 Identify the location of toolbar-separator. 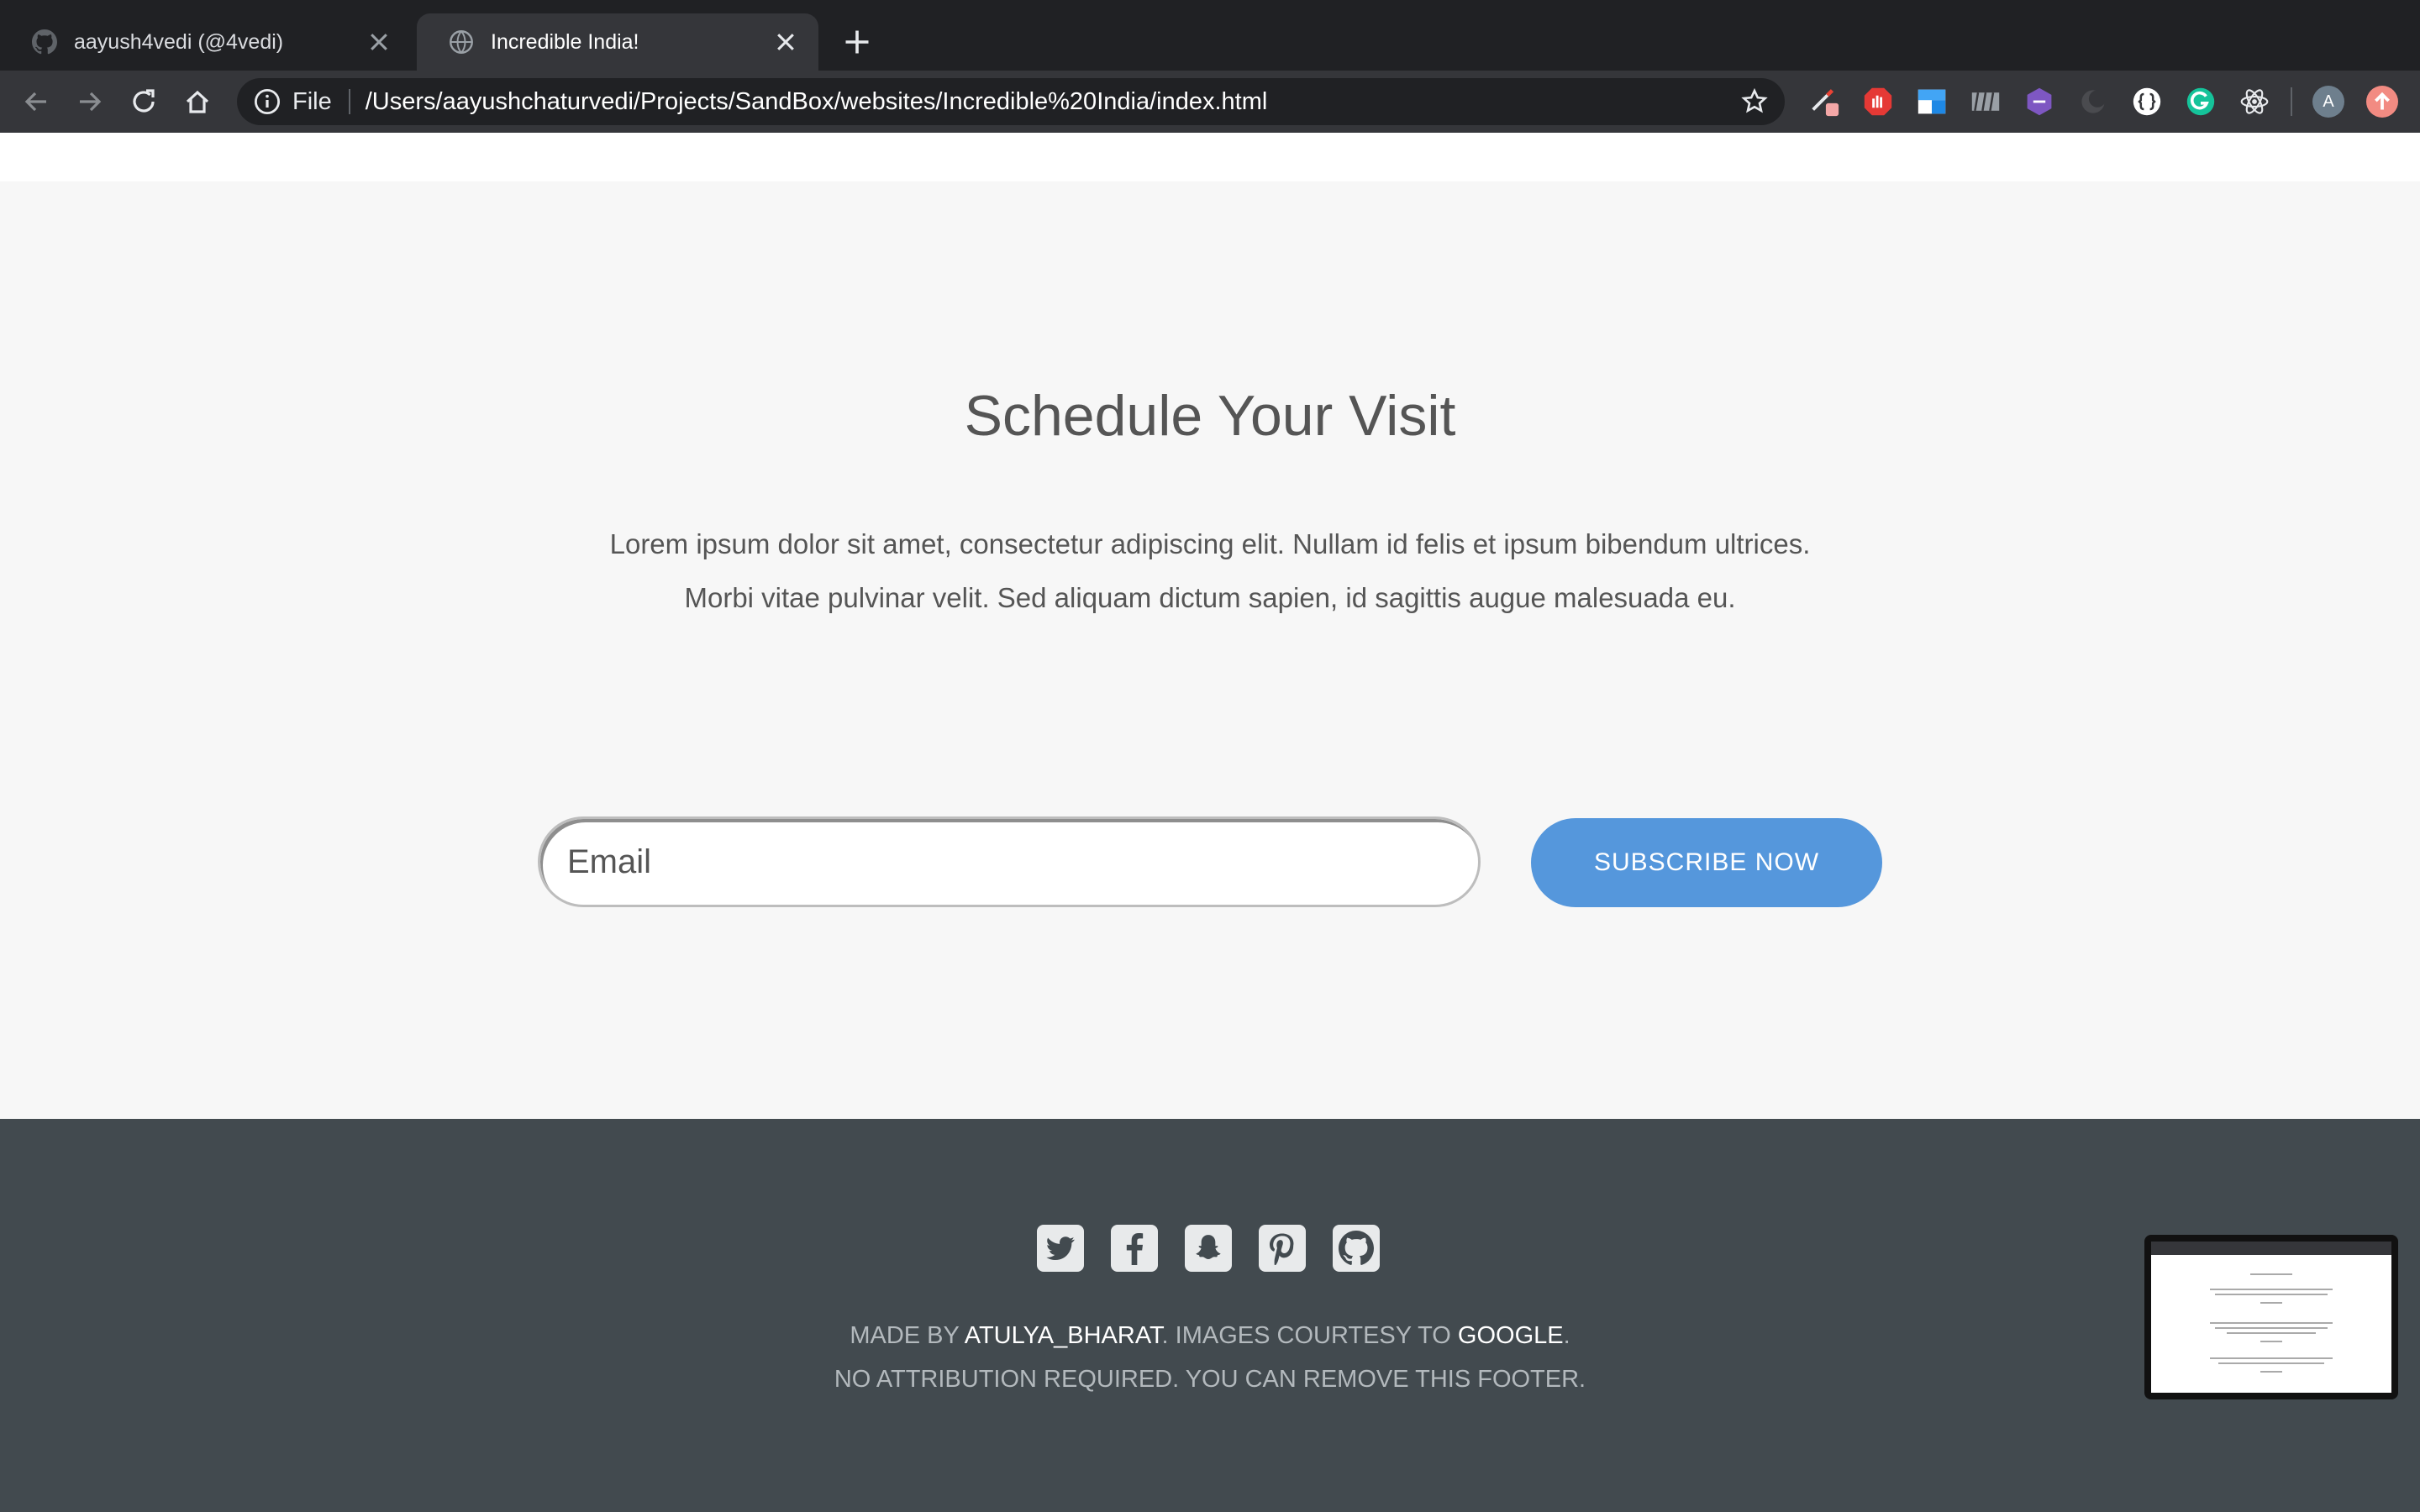
(2291, 101).